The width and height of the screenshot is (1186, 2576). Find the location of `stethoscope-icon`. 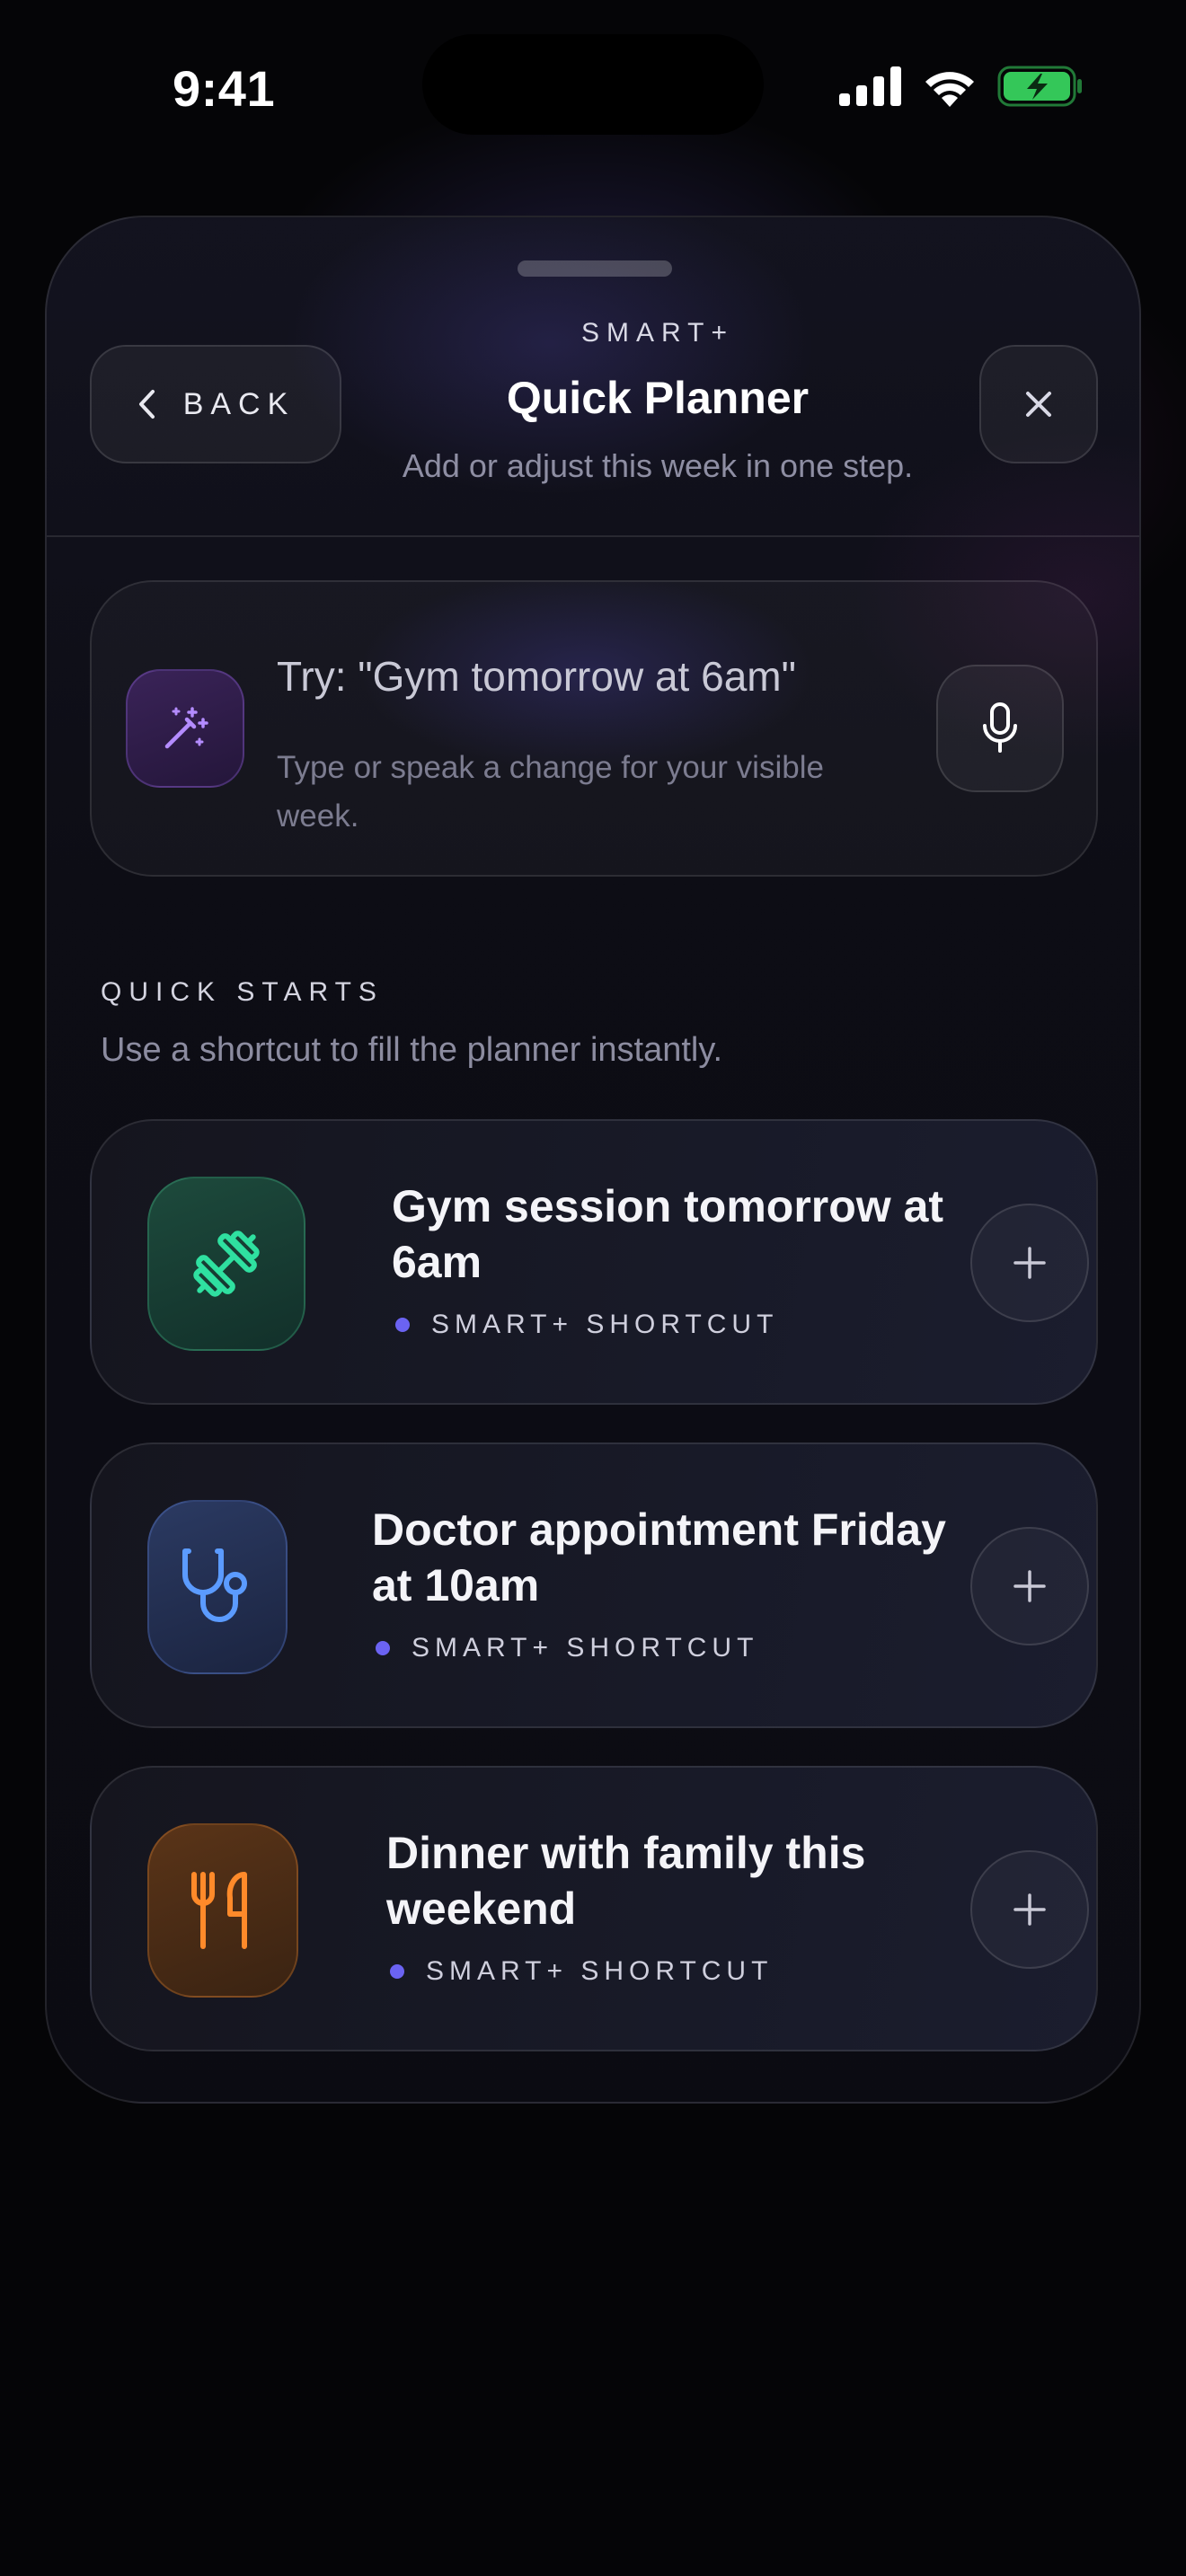

stethoscope-icon is located at coordinates (214, 1585).